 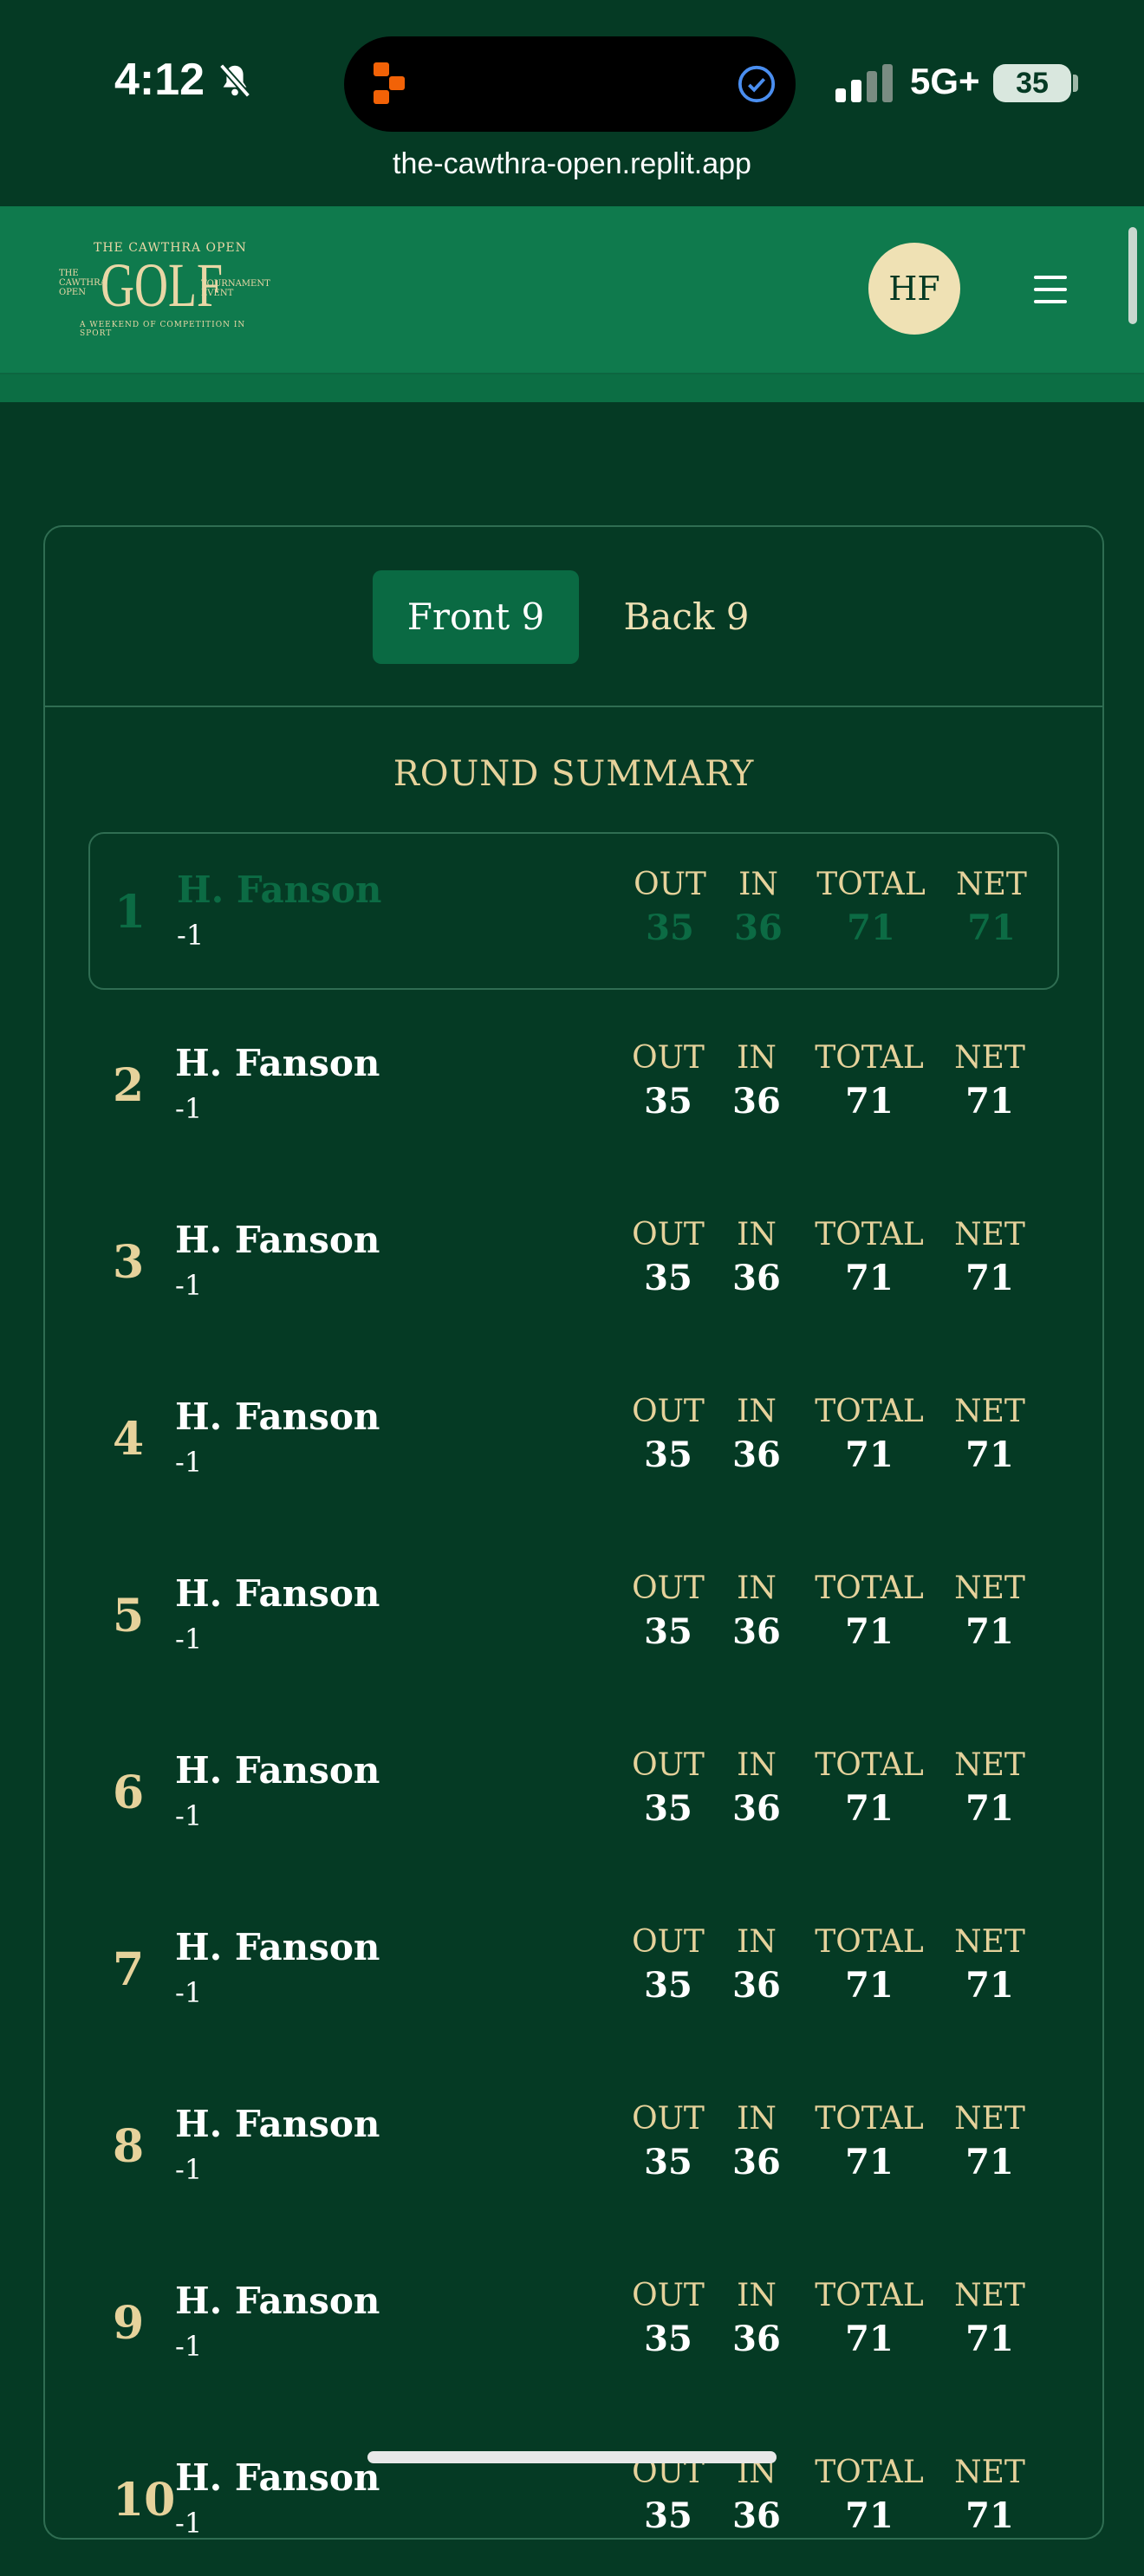 I want to click on scrollbar, so click(x=1132, y=275).